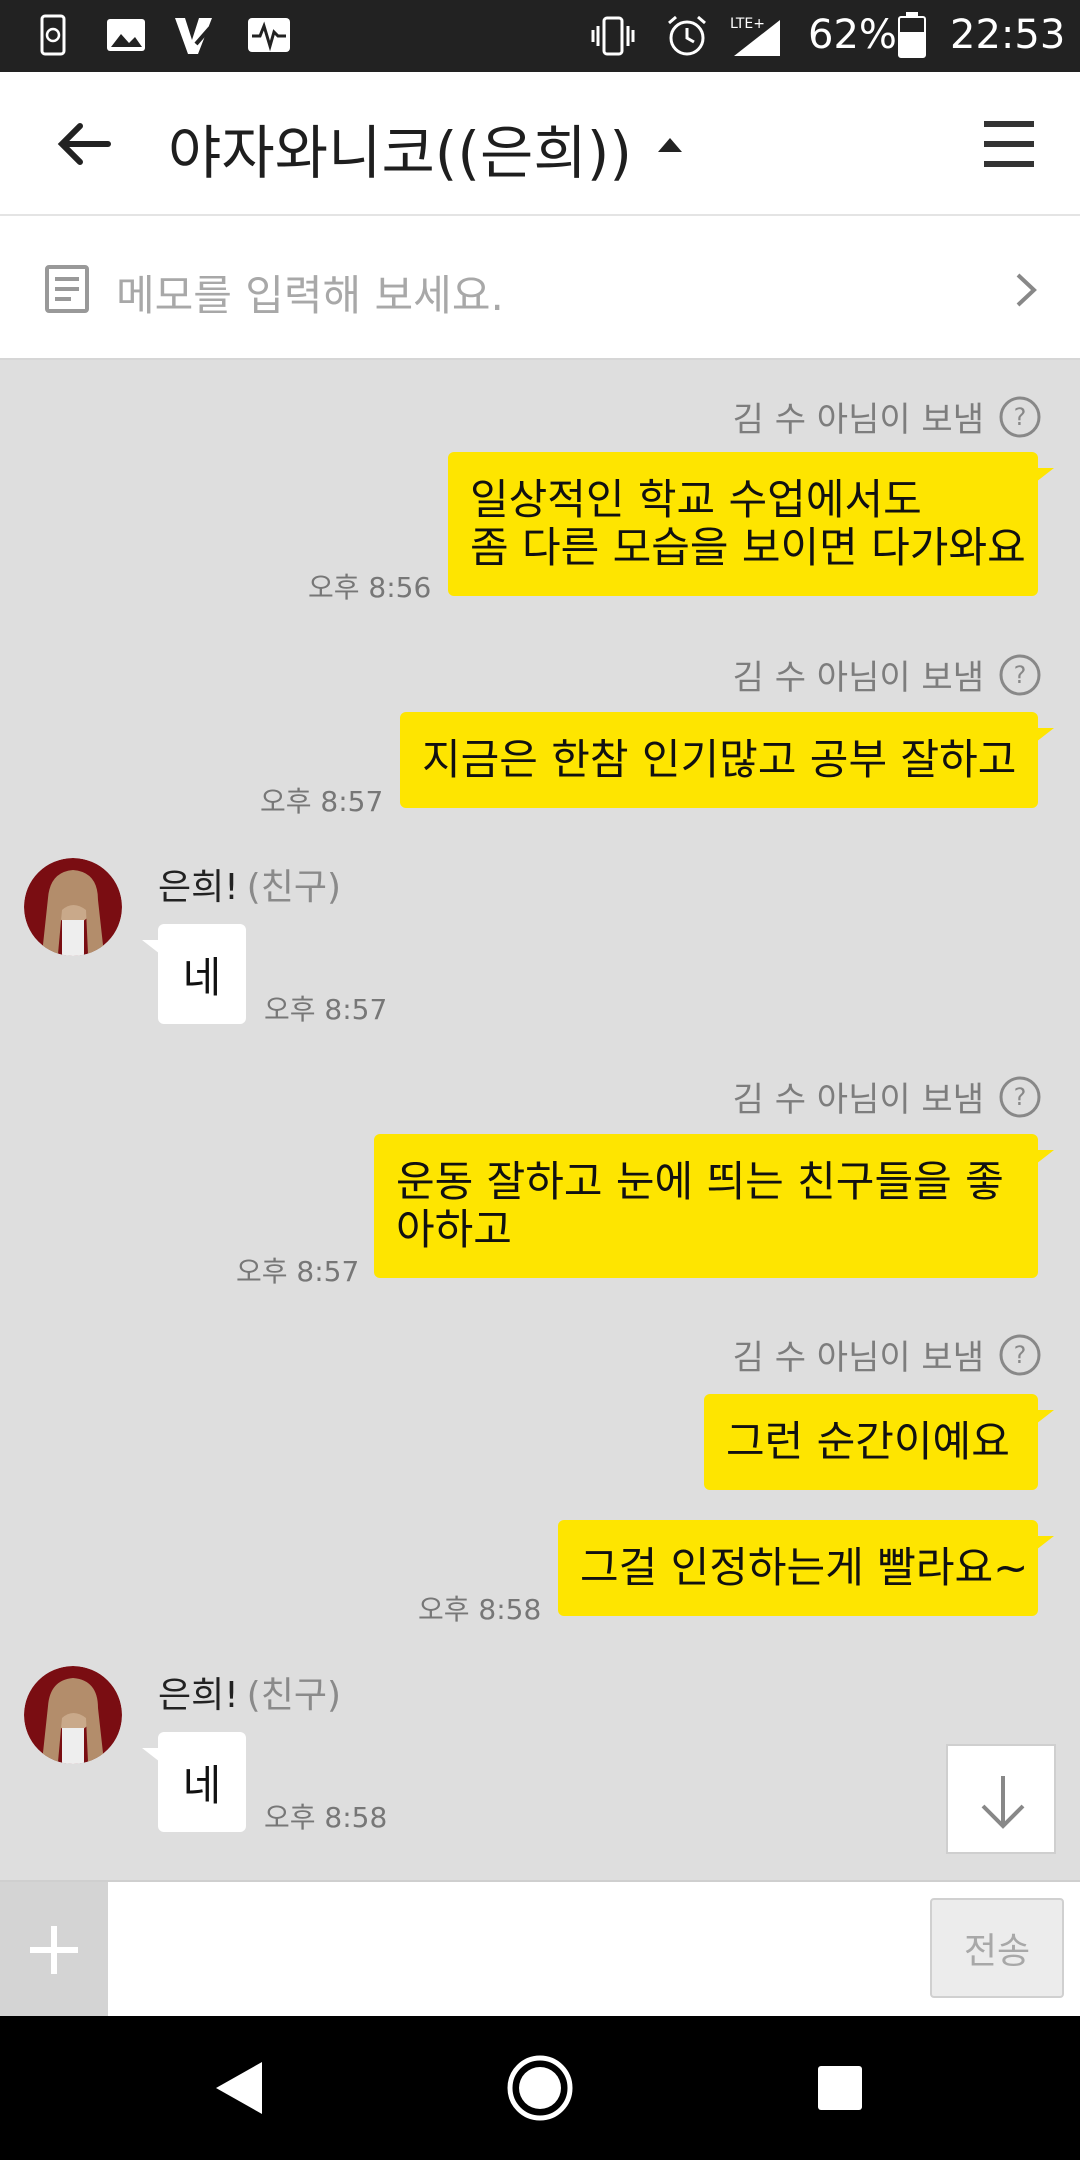 The image size is (1080, 2160). Describe the element at coordinates (240, 2088) in the screenshot. I see `nav-back-icon` at that location.